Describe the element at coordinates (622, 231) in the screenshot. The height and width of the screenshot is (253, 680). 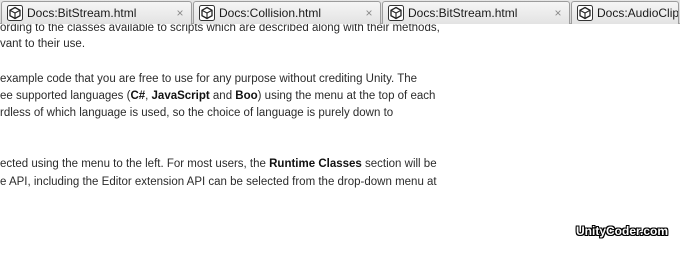
I see `watermark: UnityCoder.com` at that location.